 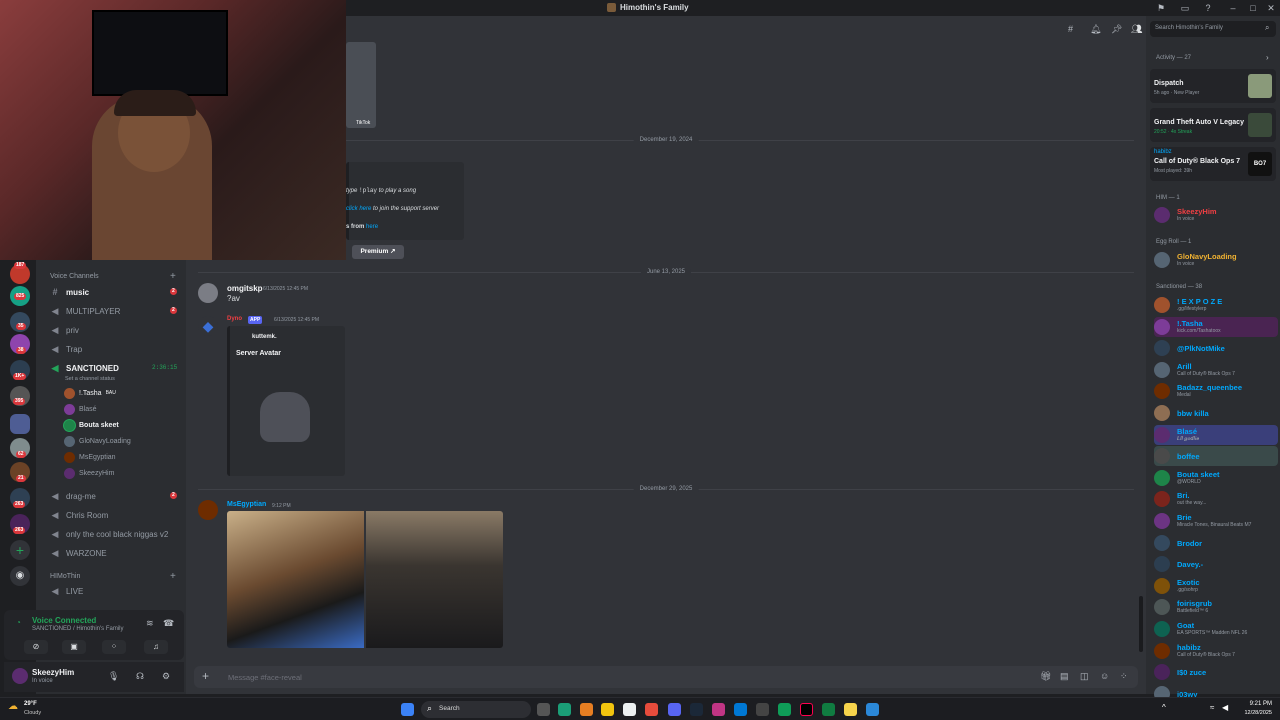 I want to click on task-view-icon, so click(x=543, y=709).